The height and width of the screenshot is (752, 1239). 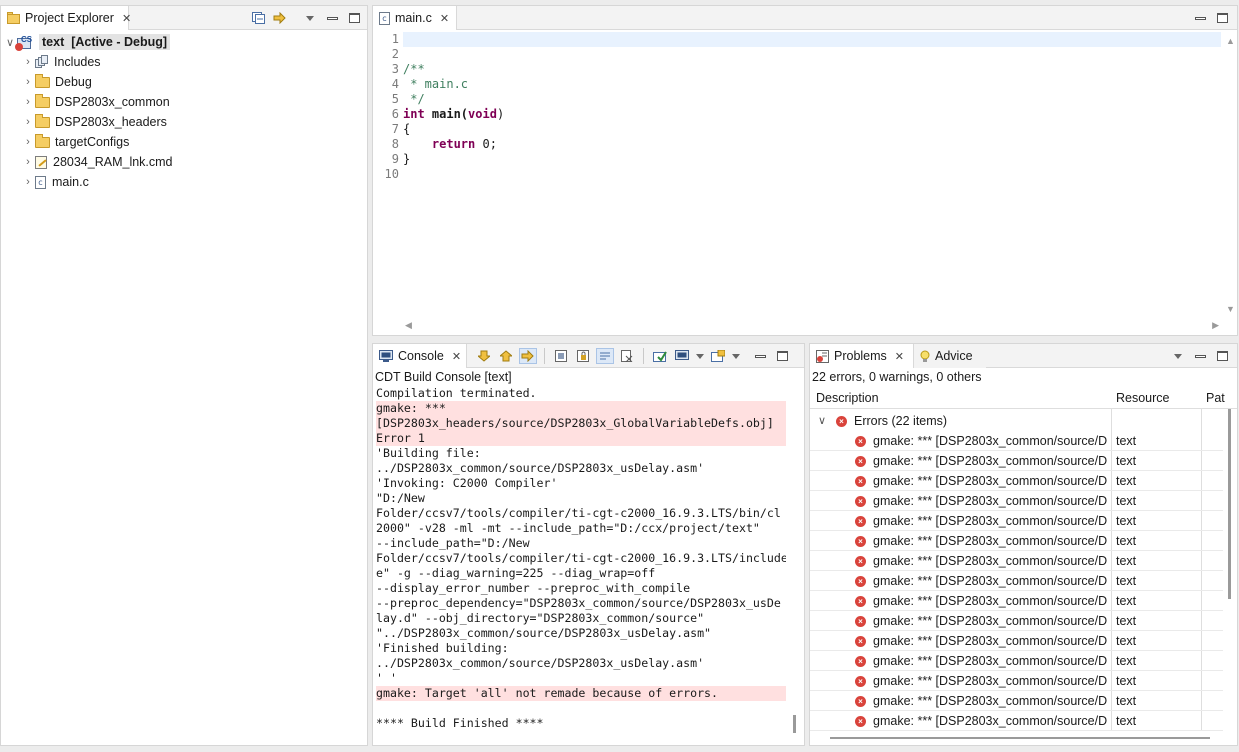 What do you see at coordinates (258, 18) in the screenshot?
I see `collapse-all-icon` at bounding box center [258, 18].